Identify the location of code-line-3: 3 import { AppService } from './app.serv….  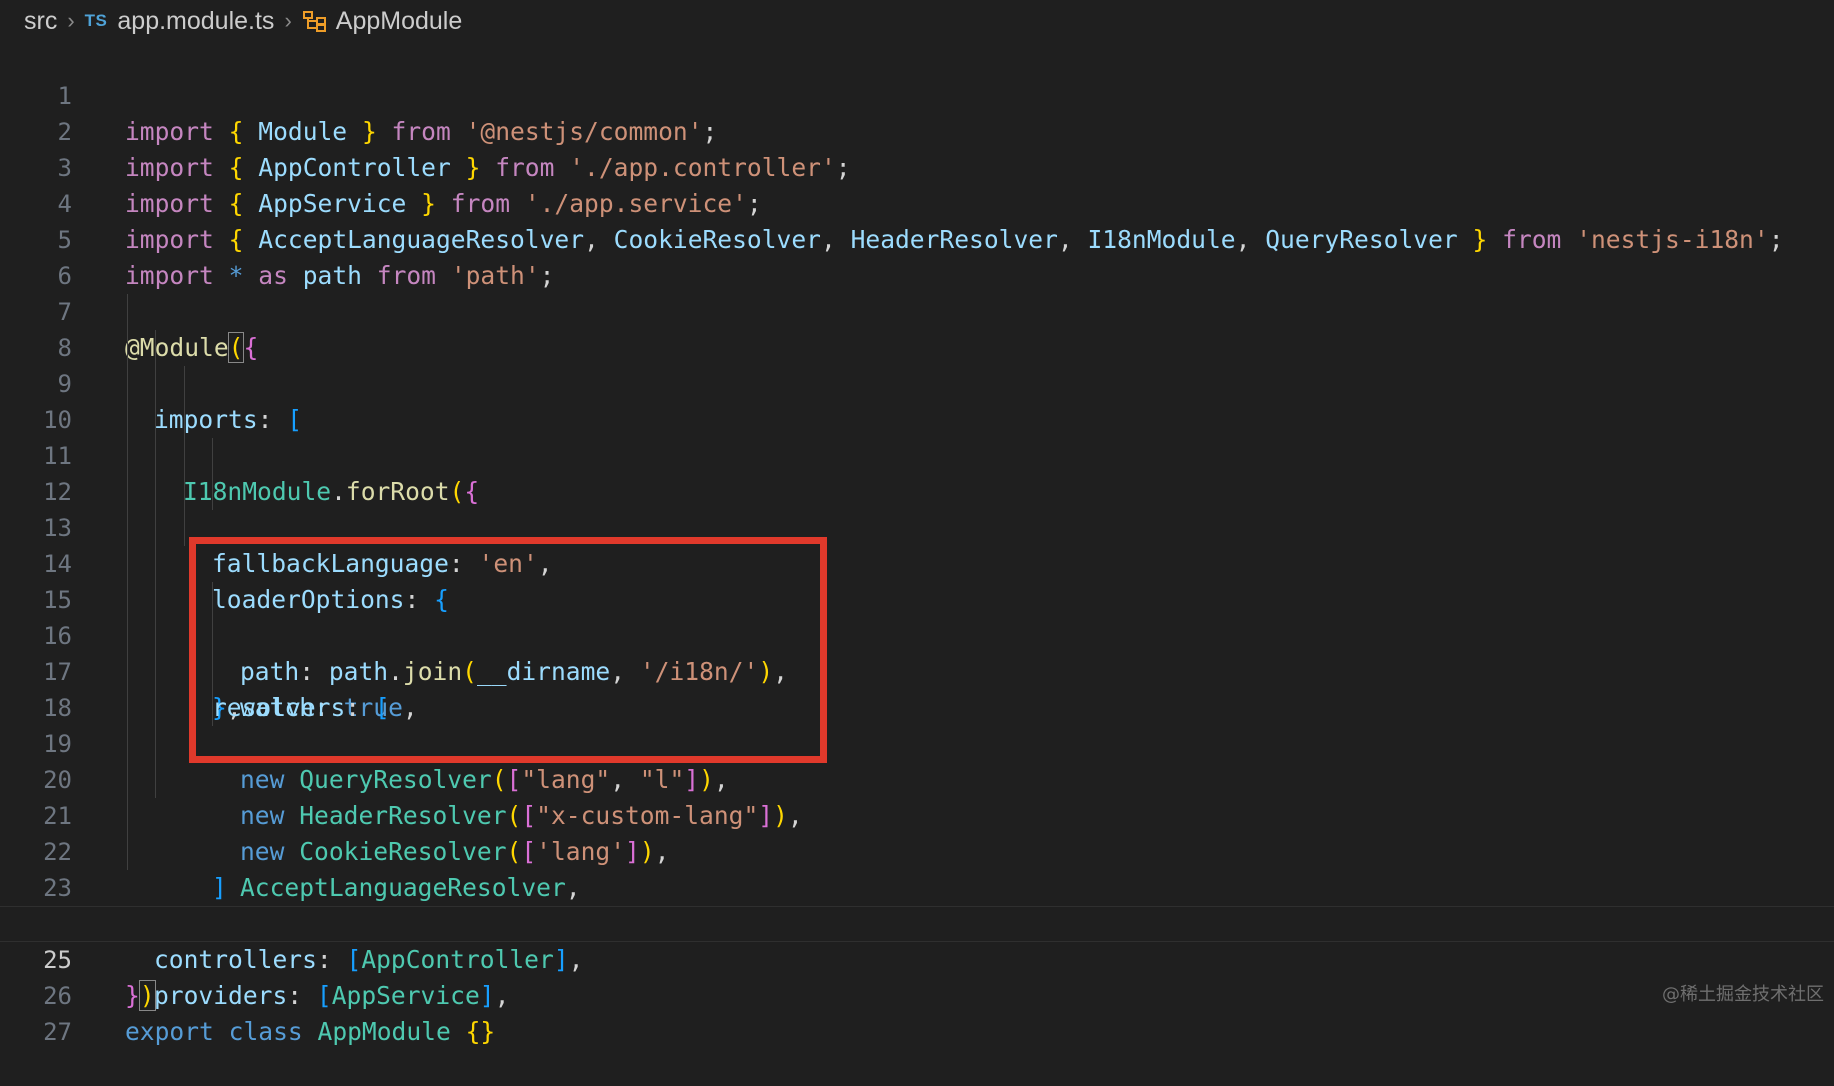
(917, 166).